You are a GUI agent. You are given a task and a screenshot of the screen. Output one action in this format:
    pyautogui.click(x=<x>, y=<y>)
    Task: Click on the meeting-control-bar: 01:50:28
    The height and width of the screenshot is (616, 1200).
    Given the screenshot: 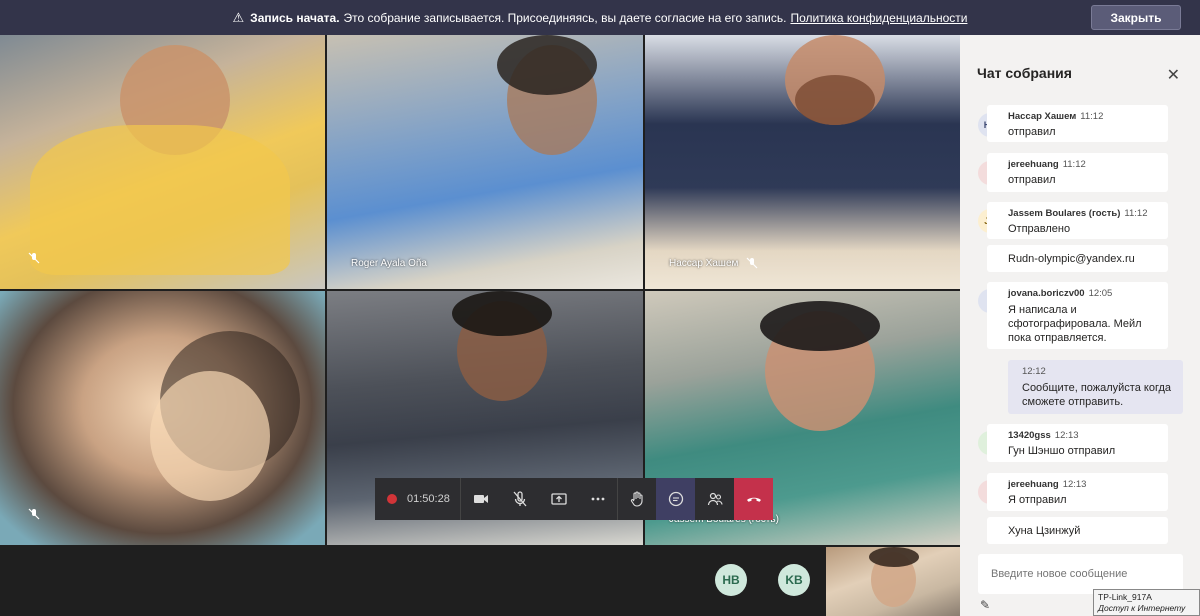 What is the action you would take?
    pyautogui.click(x=575, y=499)
    